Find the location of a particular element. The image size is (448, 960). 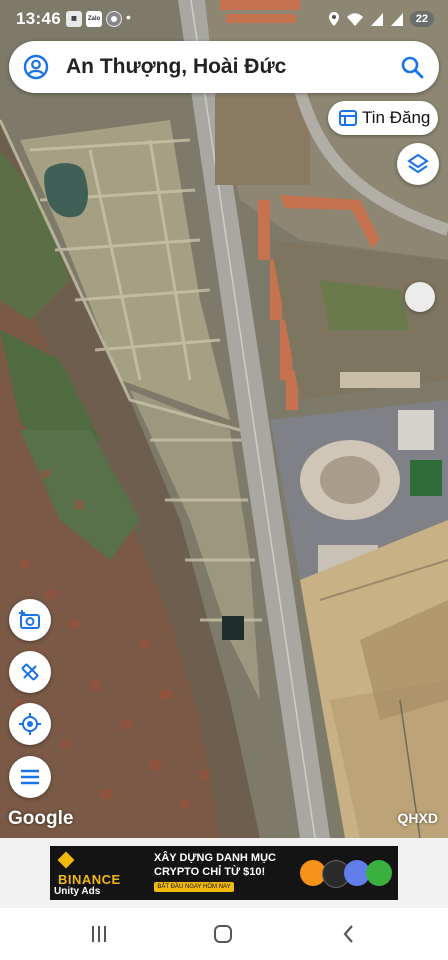

list-icon is located at coordinates (348, 120).